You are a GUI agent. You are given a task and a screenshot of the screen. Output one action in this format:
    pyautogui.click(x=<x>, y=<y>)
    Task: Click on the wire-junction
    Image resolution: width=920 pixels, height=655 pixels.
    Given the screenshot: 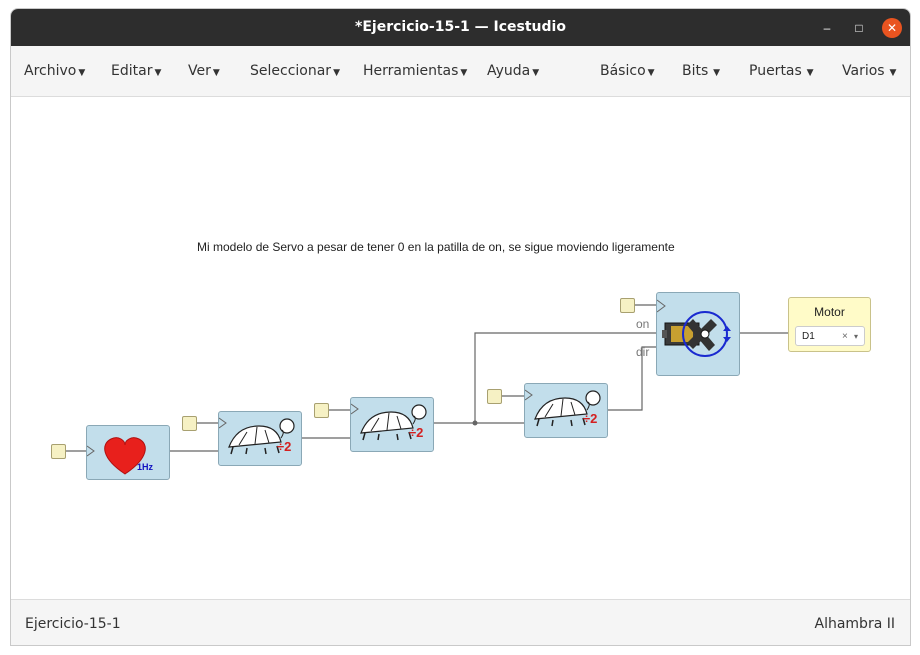 What is the action you would take?
    pyautogui.click(x=475, y=423)
    